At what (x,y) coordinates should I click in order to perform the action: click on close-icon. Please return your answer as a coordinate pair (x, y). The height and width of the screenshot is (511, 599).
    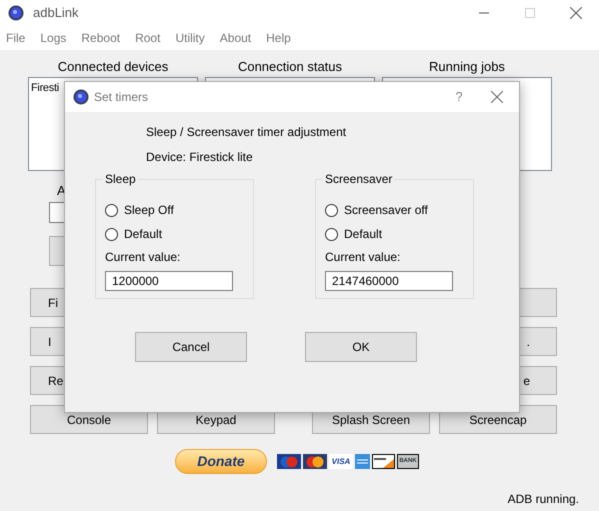
    Looking at the image, I should click on (576, 13).